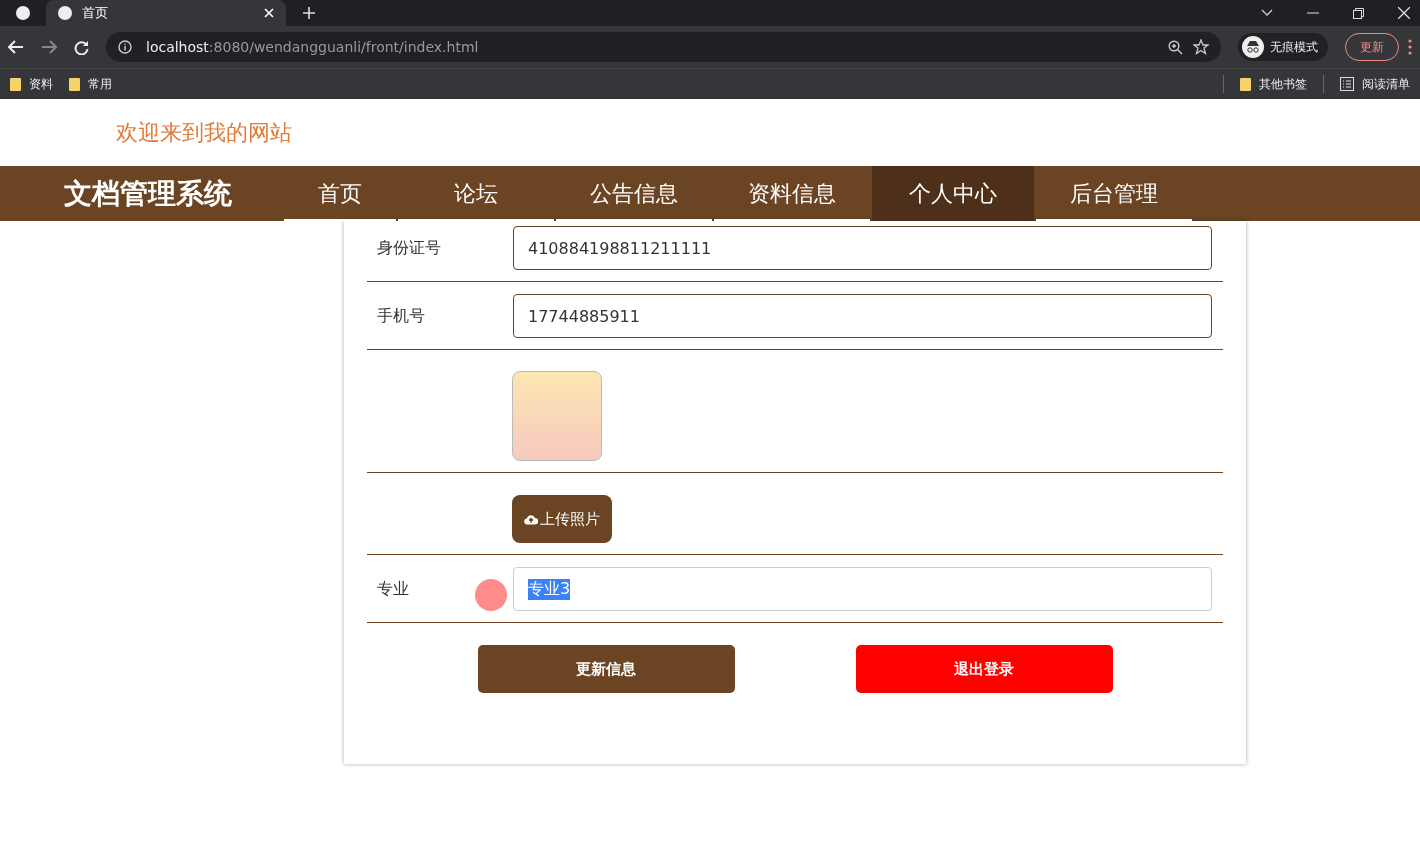 This screenshot has width=1420, height=850. Describe the element at coordinates (125, 47) in the screenshot. I see `info-icon` at that location.